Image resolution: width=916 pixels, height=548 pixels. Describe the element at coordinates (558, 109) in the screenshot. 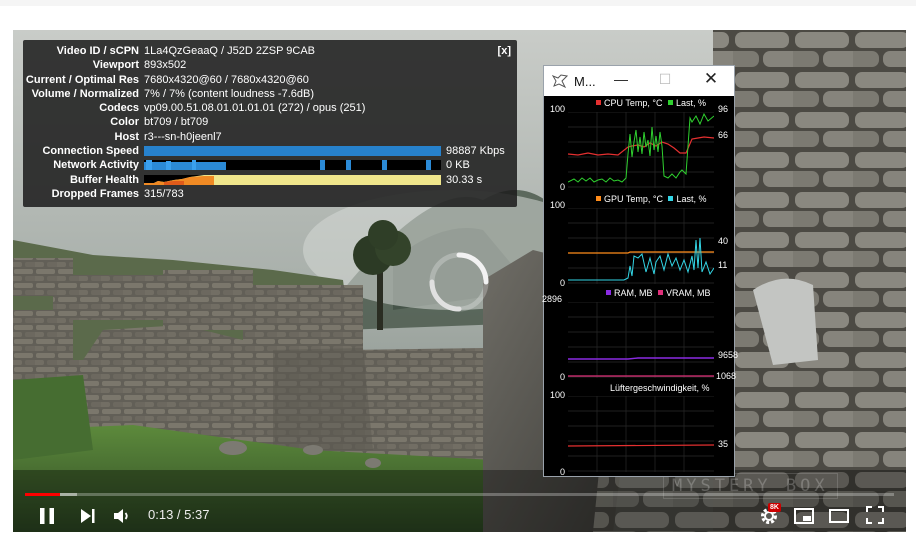

I see `cpu-axis-top: 100` at that location.